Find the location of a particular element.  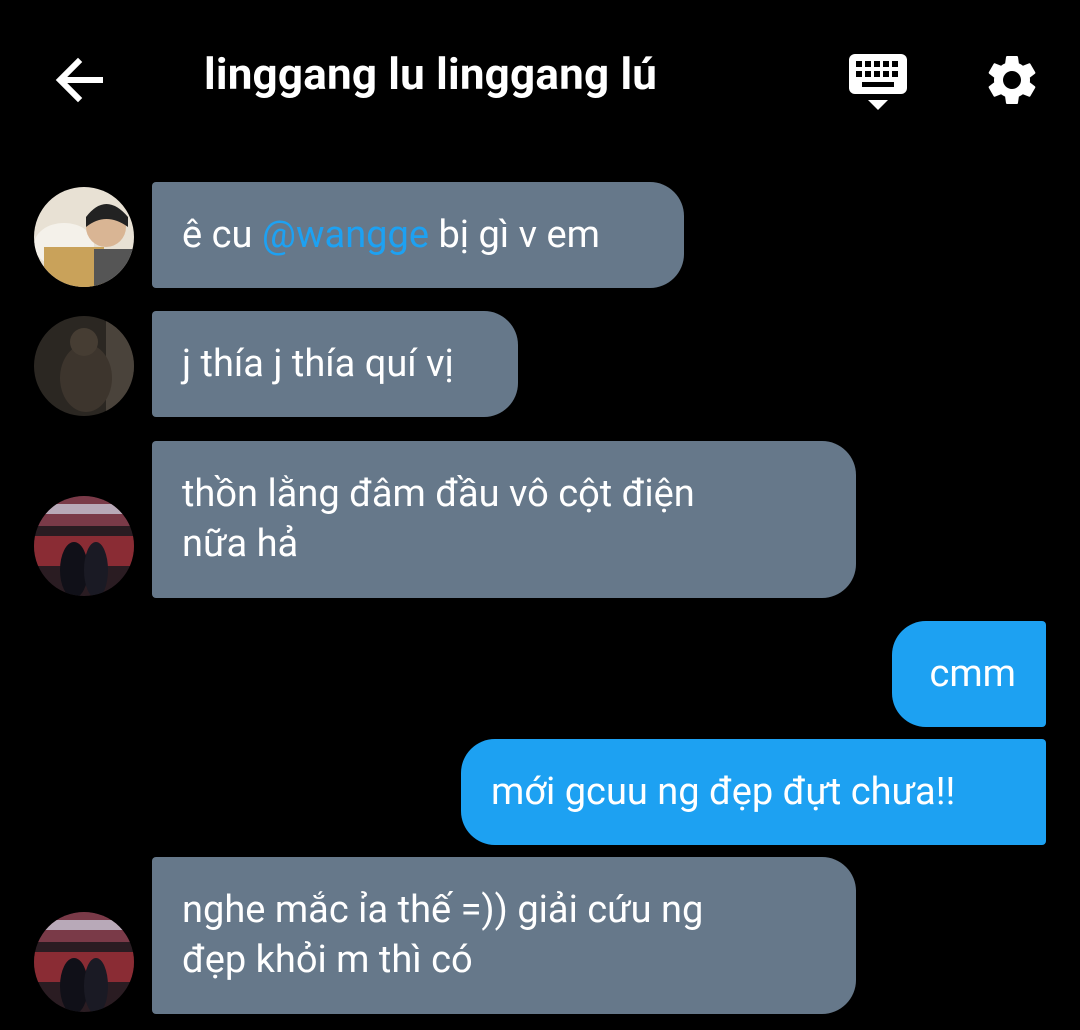

user-mention-link: @wangge is located at coordinates (345, 235).